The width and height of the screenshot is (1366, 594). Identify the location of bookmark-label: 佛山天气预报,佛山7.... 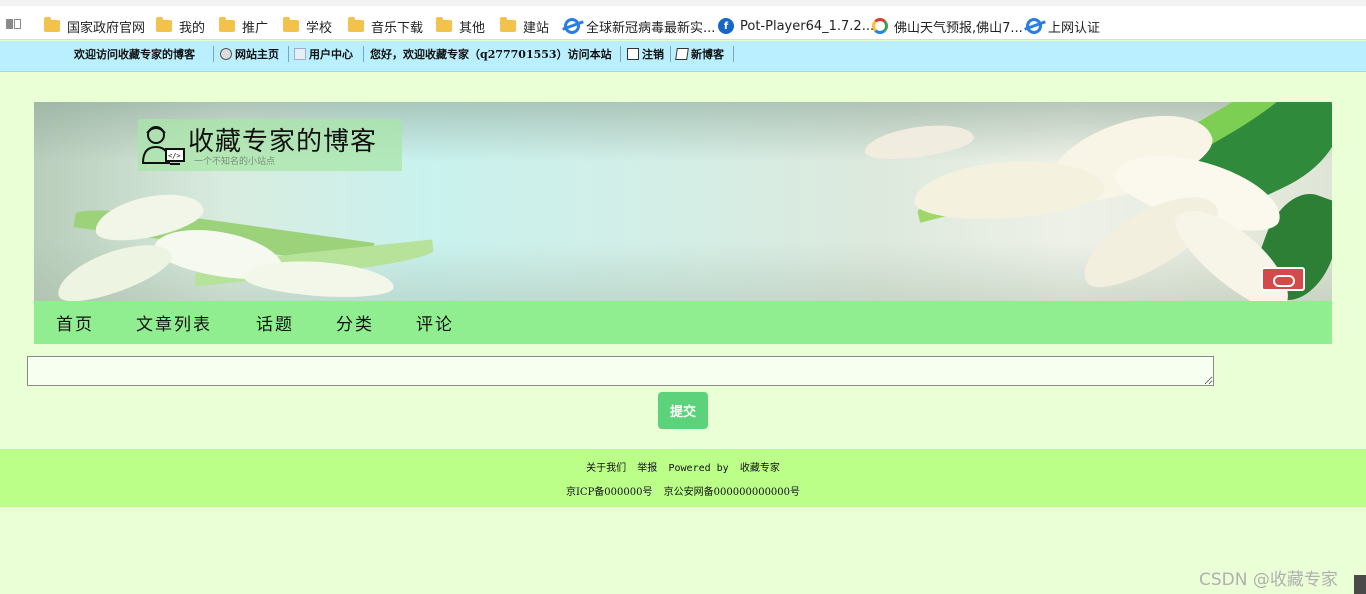
(958, 28).